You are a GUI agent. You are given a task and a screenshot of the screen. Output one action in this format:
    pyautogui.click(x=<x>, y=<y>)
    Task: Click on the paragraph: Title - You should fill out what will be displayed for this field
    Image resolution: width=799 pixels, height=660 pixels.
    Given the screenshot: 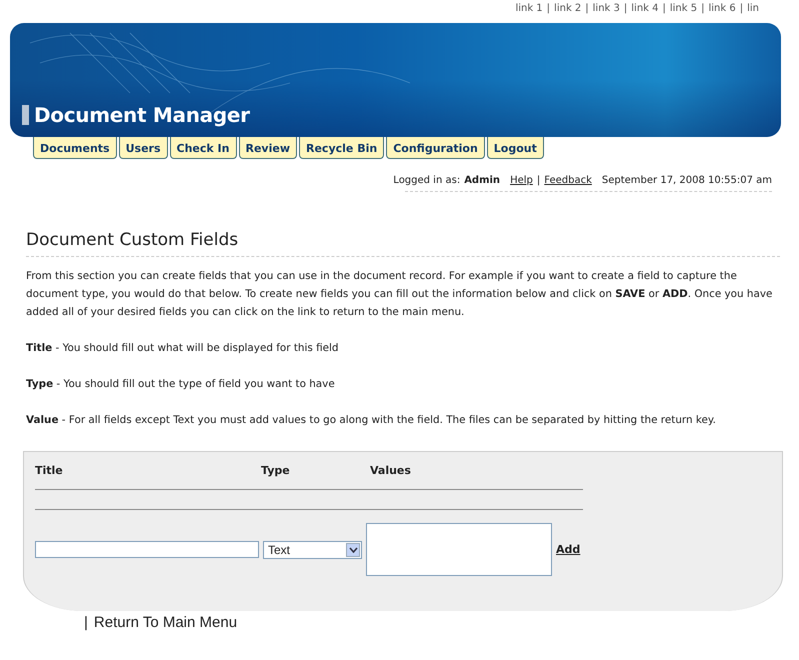 What is the action you would take?
    pyautogui.click(x=183, y=348)
    